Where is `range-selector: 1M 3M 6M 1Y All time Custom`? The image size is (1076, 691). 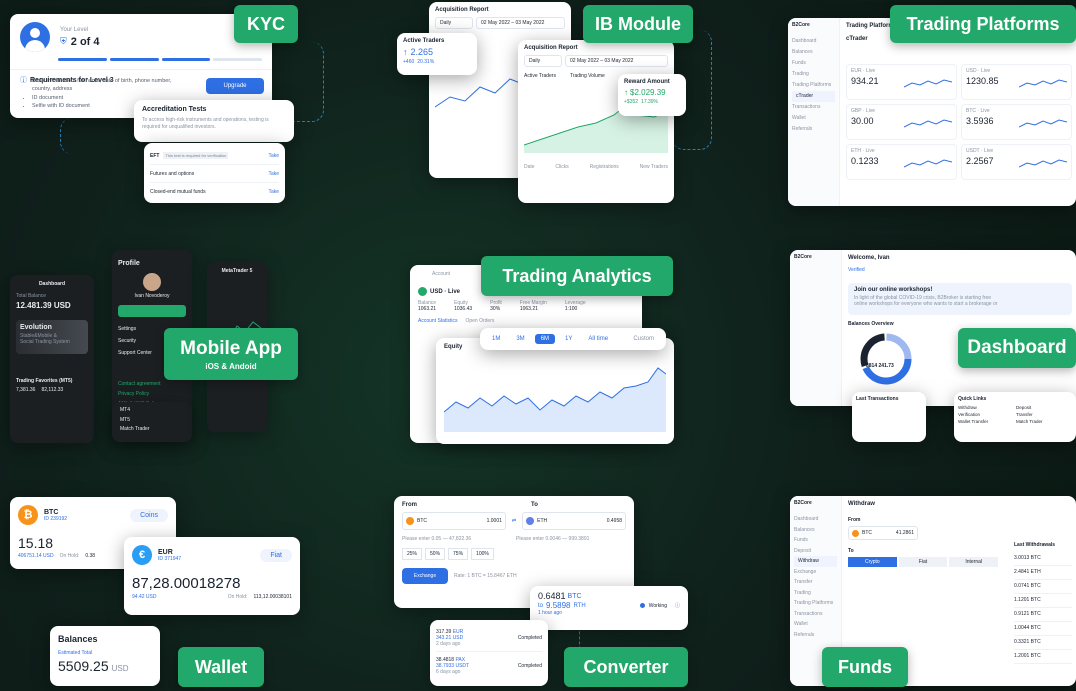
range-selector: 1M 3M 6M 1Y All time Custom is located at coordinates (573, 339).